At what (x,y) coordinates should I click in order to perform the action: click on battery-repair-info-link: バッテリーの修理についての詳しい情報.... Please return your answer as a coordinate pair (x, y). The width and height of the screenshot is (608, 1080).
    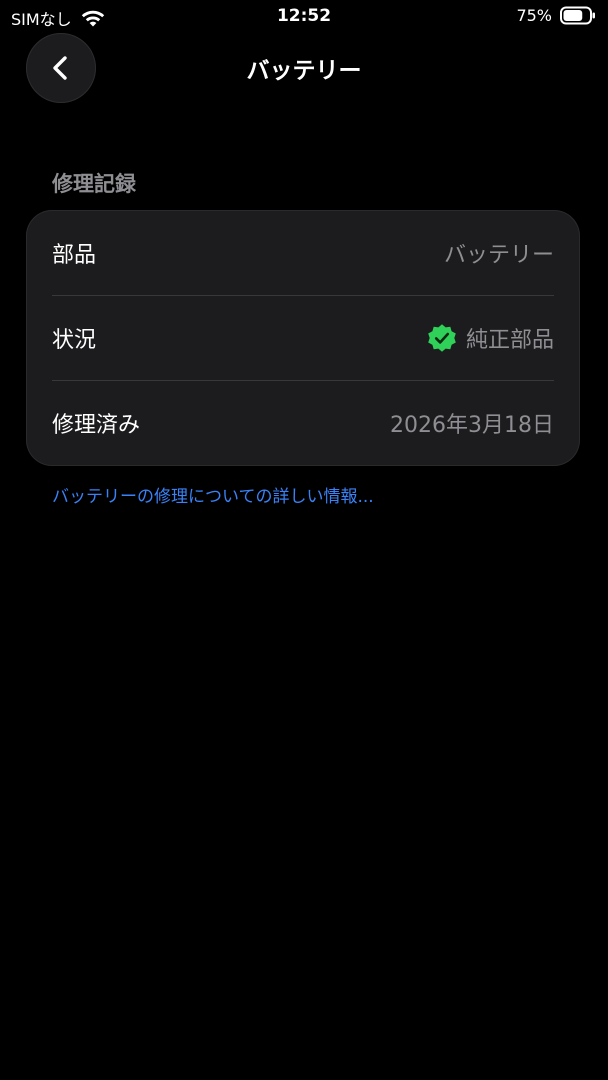
    Looking at the image, I should click on (213, 494).